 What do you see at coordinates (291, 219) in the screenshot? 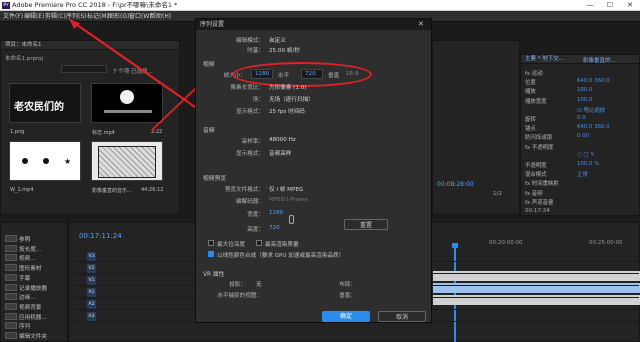
I see `link-icon` at bounding box center [291, 219].